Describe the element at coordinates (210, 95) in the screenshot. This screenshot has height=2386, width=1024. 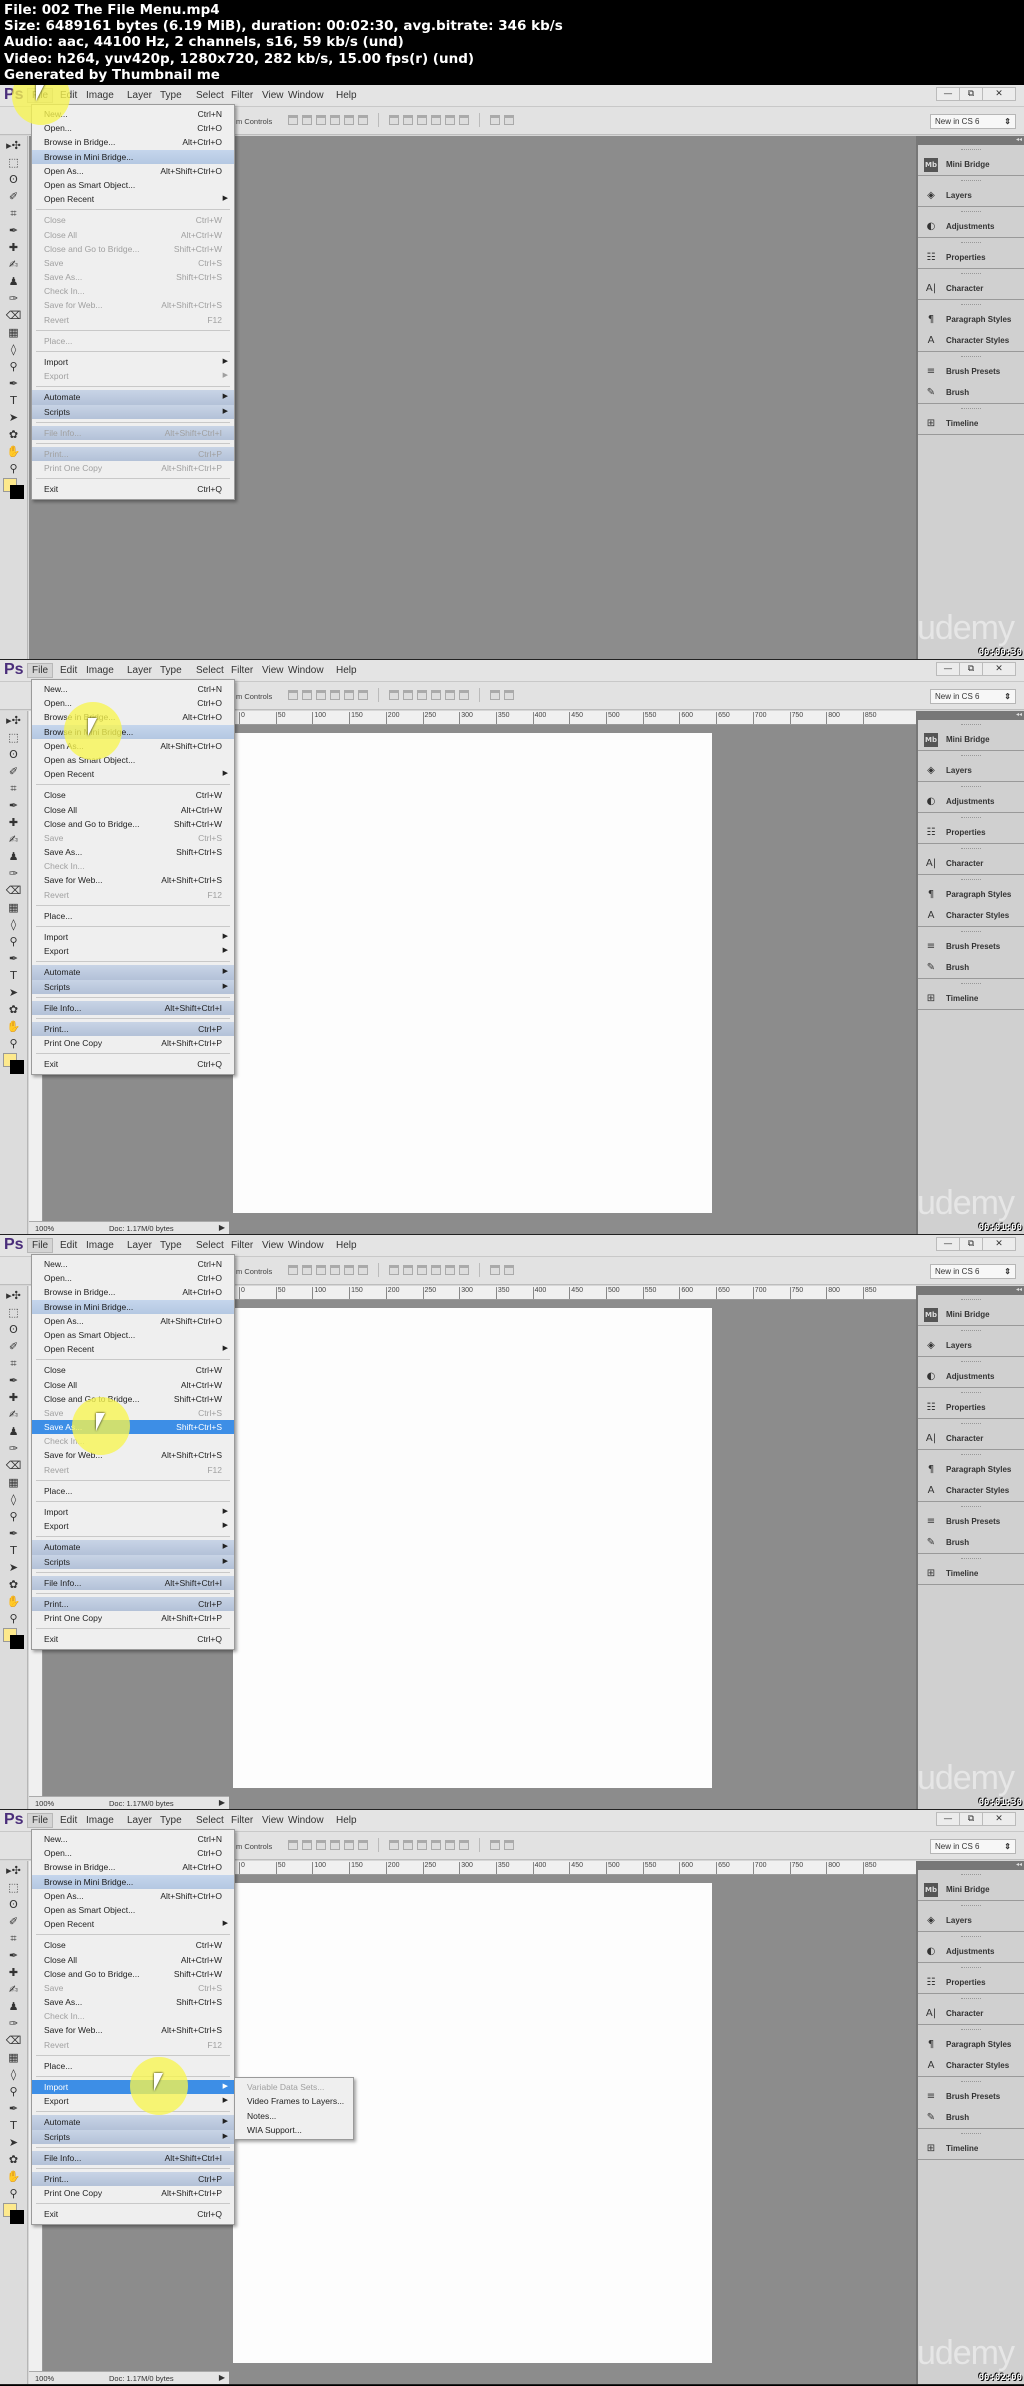
I see `menu-select: Select` at that location.